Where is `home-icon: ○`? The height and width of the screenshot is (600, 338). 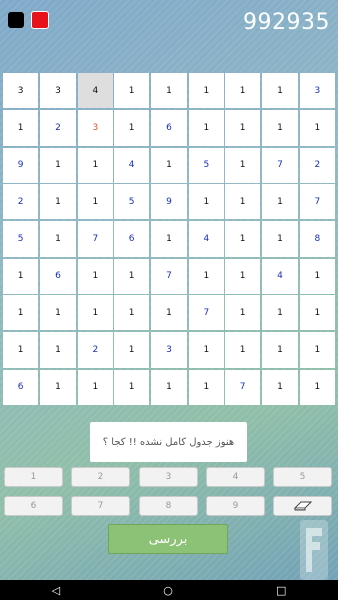
home-icon: ○ is located at coordinates (168, 590).